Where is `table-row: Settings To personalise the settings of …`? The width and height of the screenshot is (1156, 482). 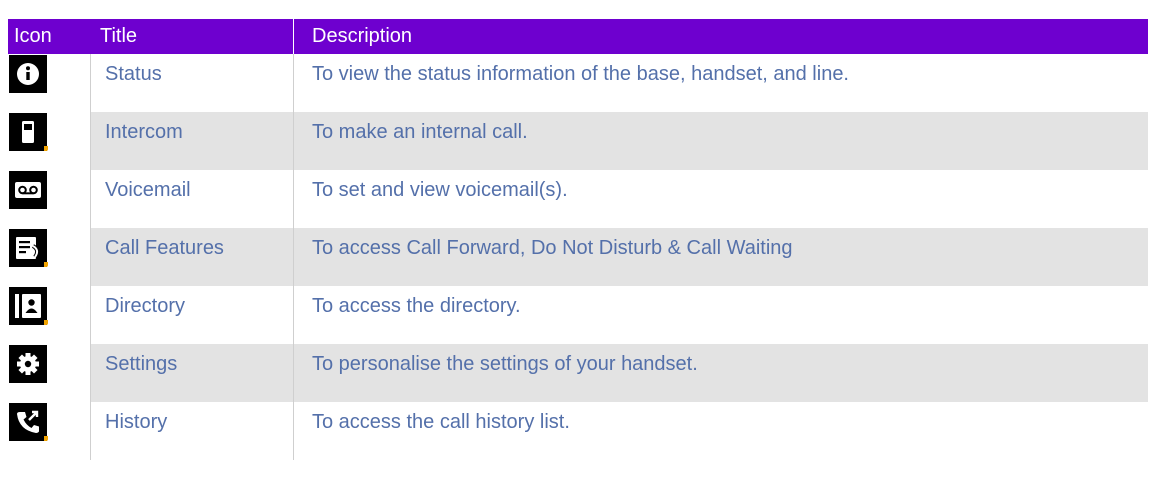 table-row: Settings To personalise the settings of … is located at coordinates (578, 373).